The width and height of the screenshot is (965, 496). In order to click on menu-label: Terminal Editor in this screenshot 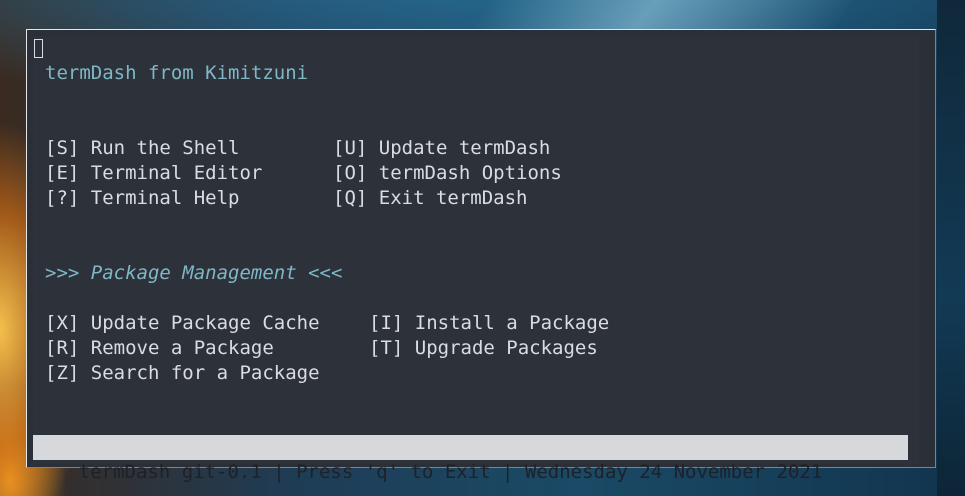, I will do `click(176, 173)`.